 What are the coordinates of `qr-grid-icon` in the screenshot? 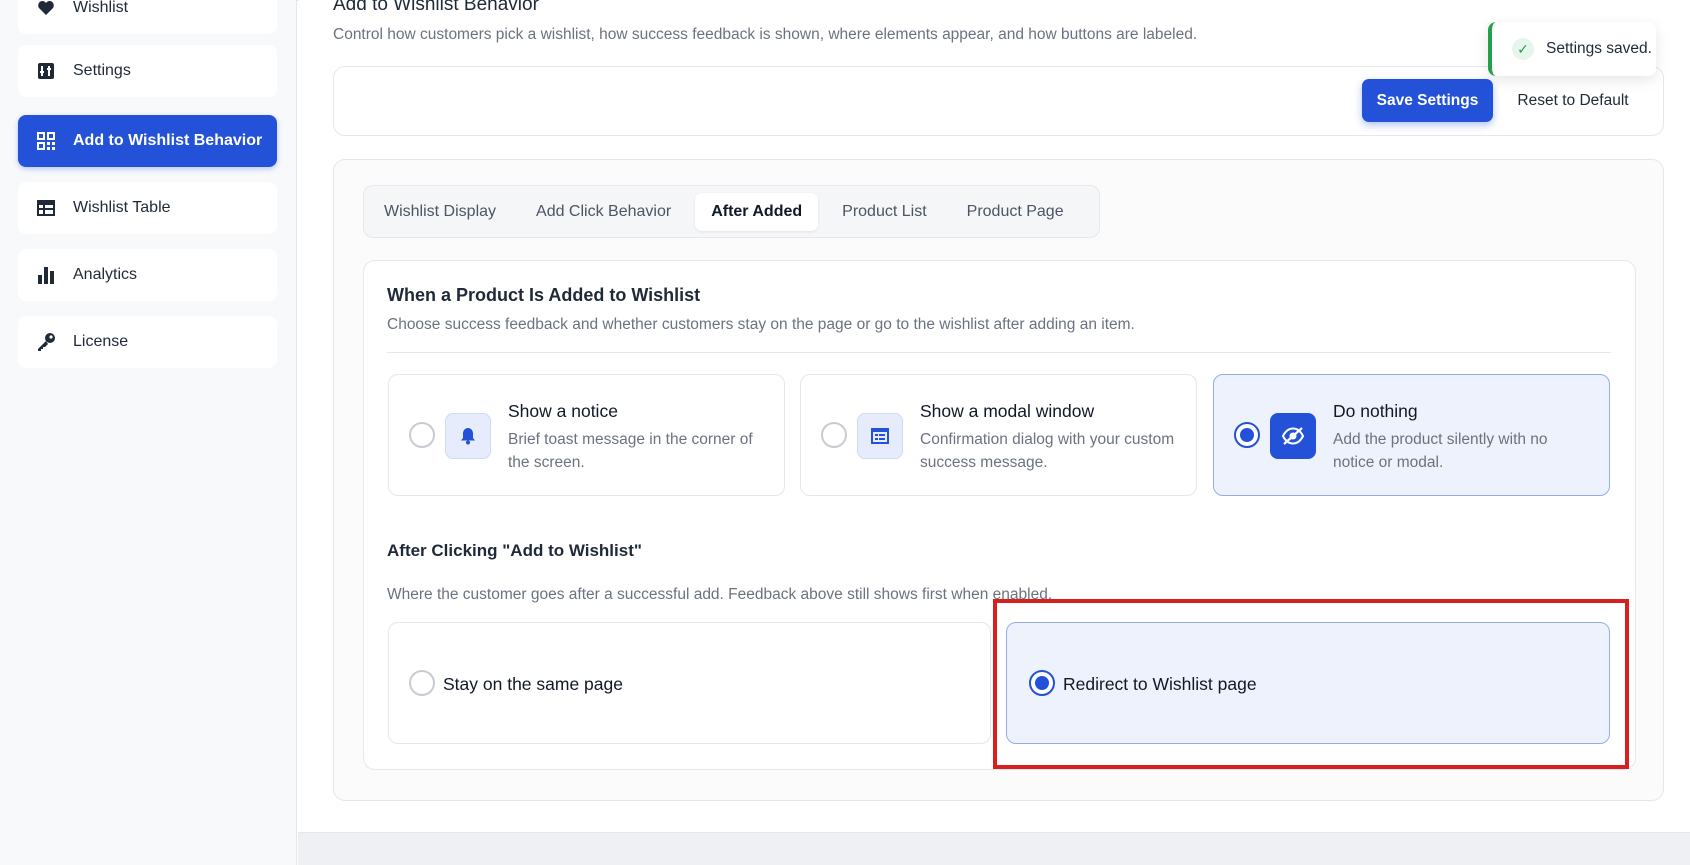 It's located at (46, 141).